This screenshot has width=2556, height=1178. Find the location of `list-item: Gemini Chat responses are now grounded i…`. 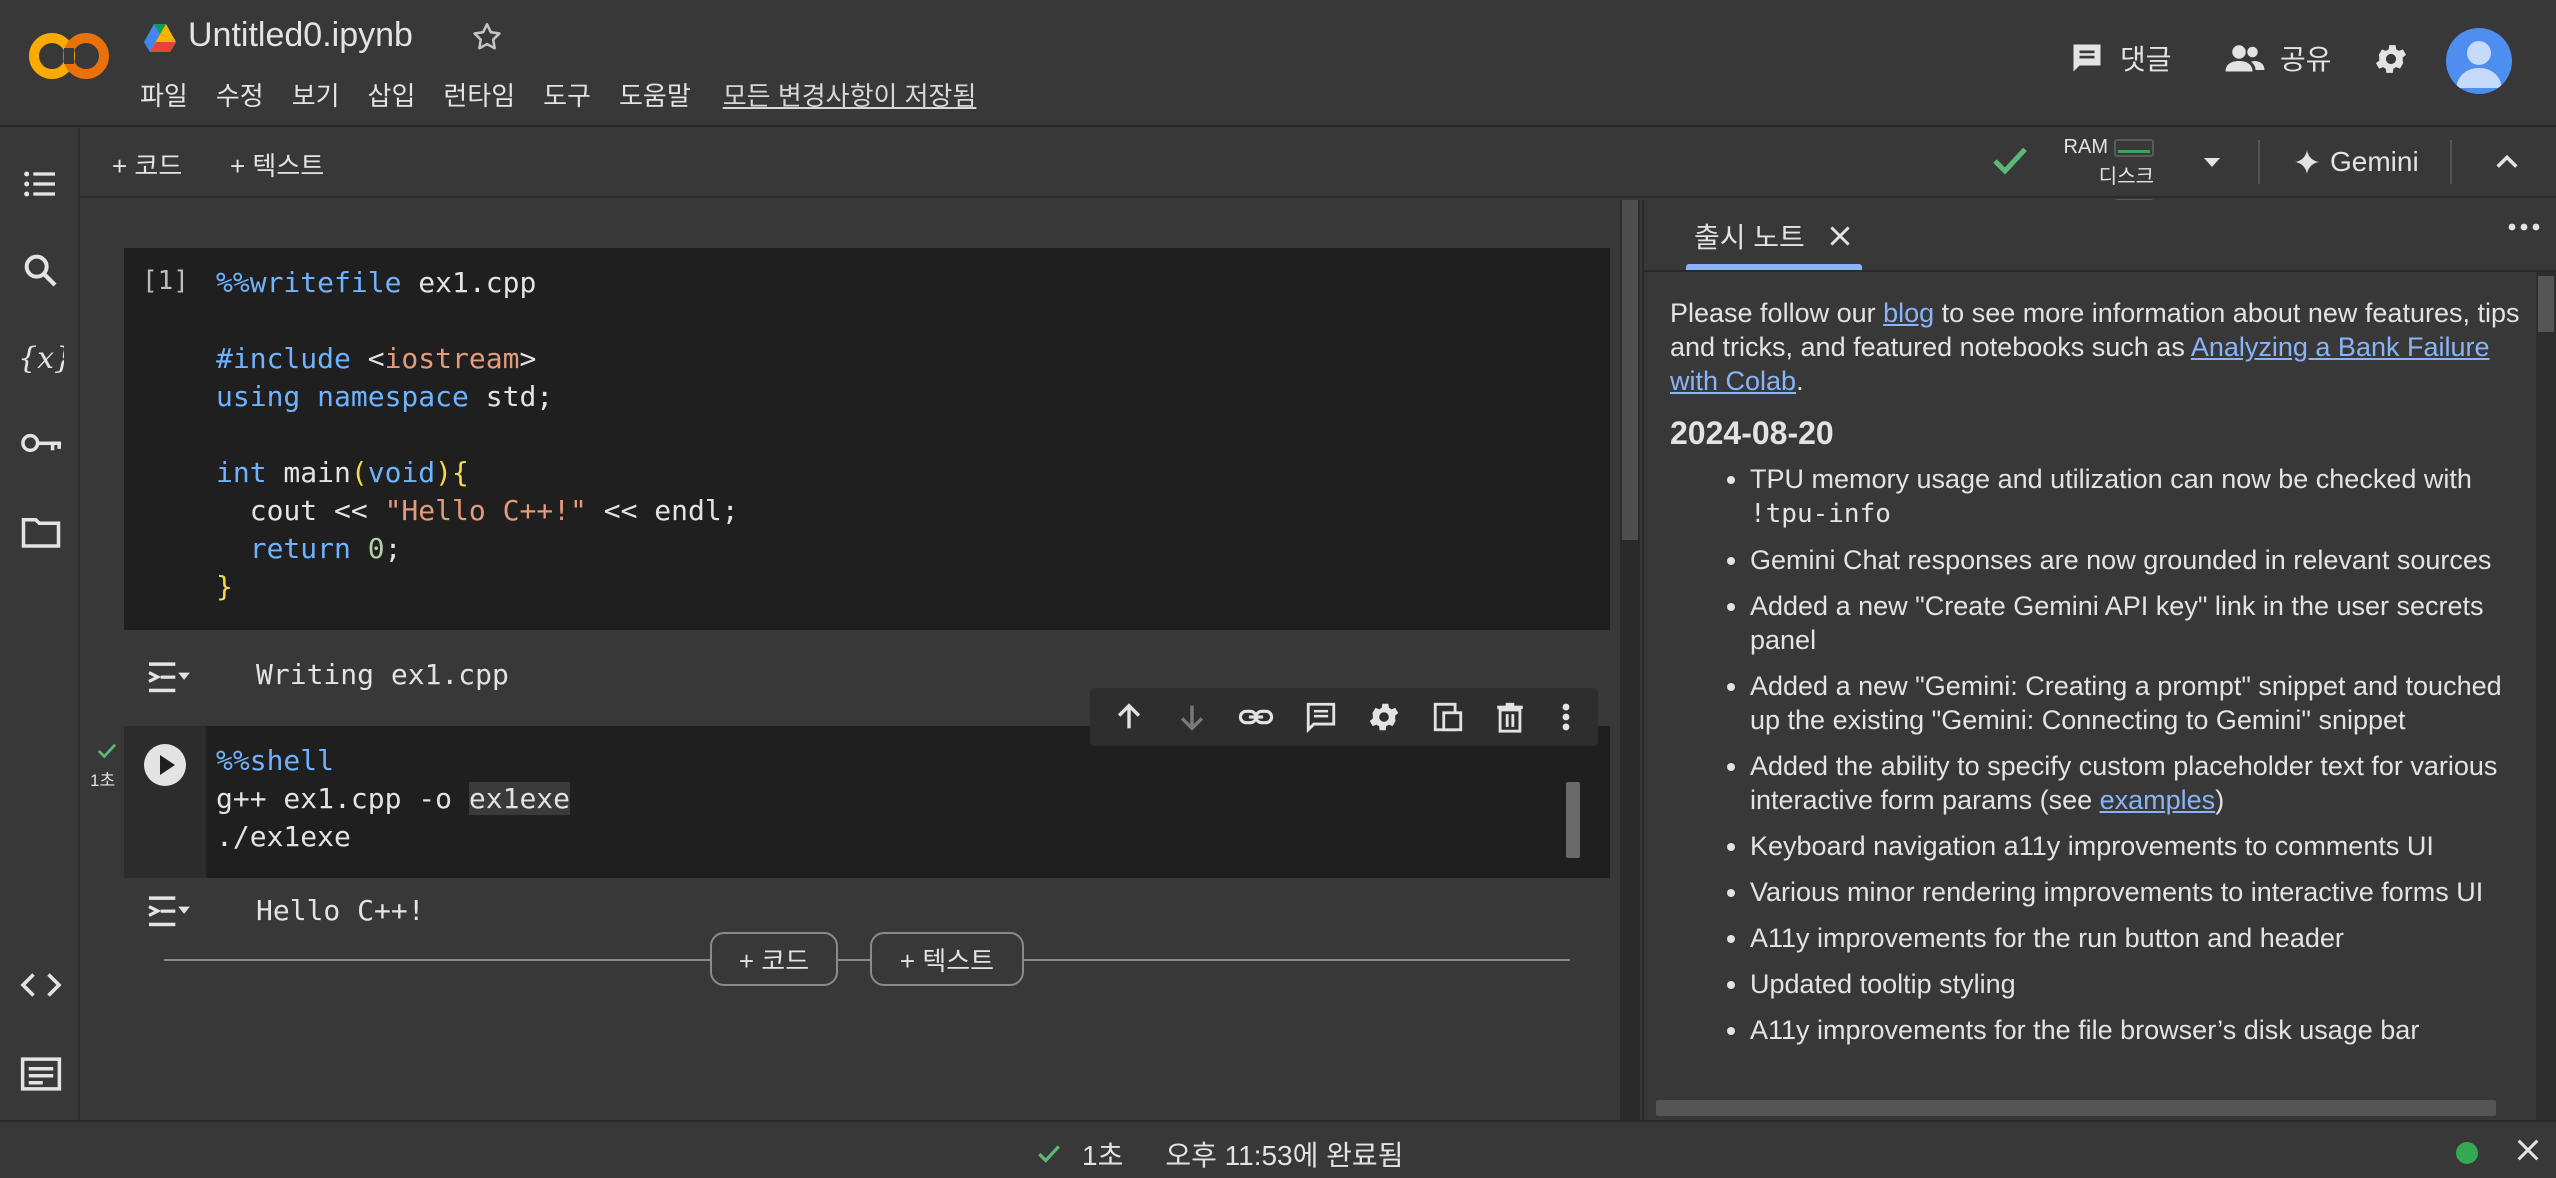

list-item: Gemini Chat responses are now grounded i… is located at coordinates (2140, 560).